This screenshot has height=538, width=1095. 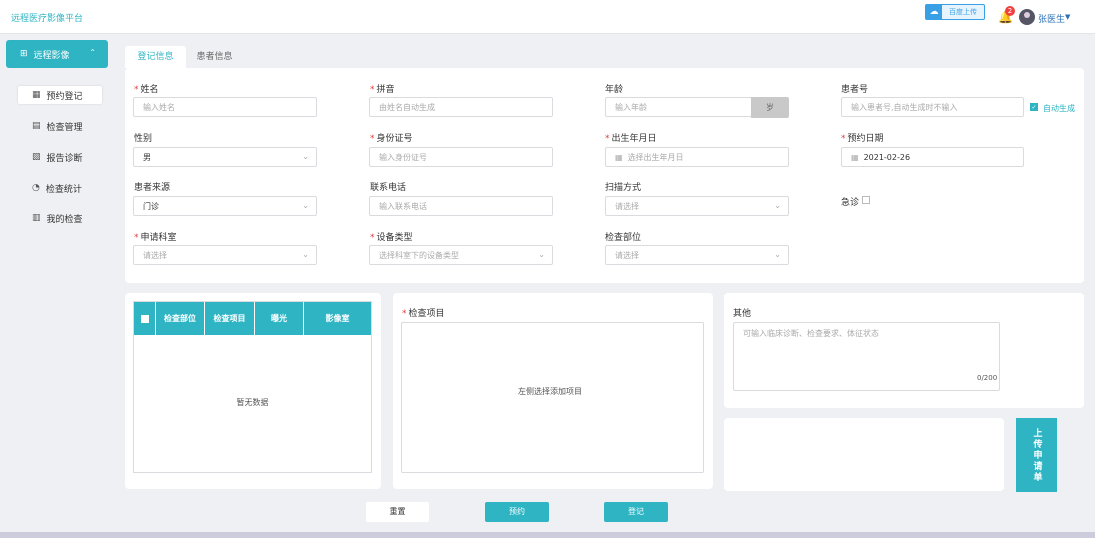 I want to click on sidebar-item-label: 预约登记, so click(x=64, y=96).